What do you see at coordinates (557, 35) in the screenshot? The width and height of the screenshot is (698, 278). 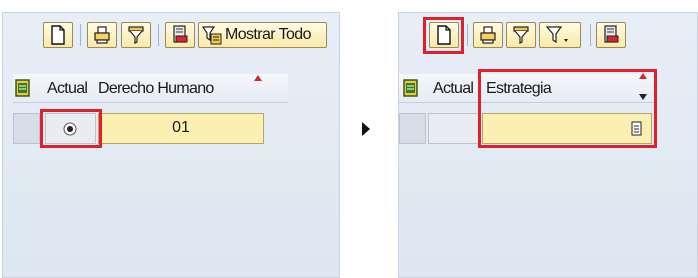 I see `filter-dropdown-icon` at bounding box center [557, 35].